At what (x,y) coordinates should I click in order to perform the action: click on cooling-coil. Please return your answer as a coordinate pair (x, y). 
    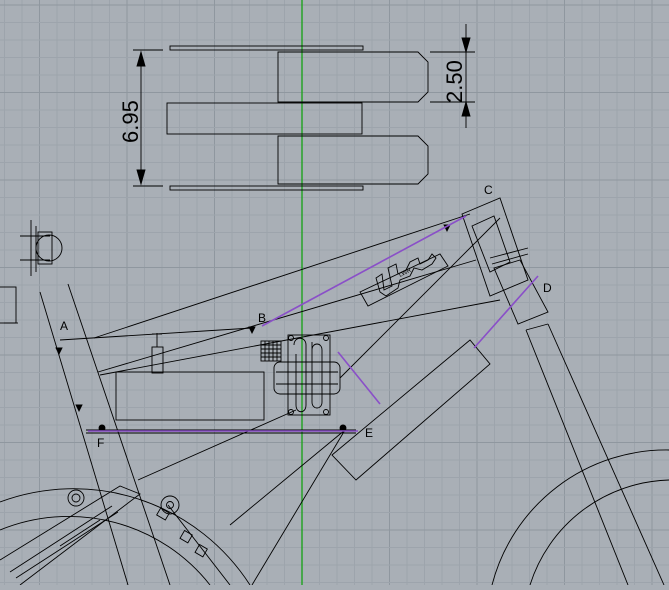
    Looking at the image, I should click on (308, 375).